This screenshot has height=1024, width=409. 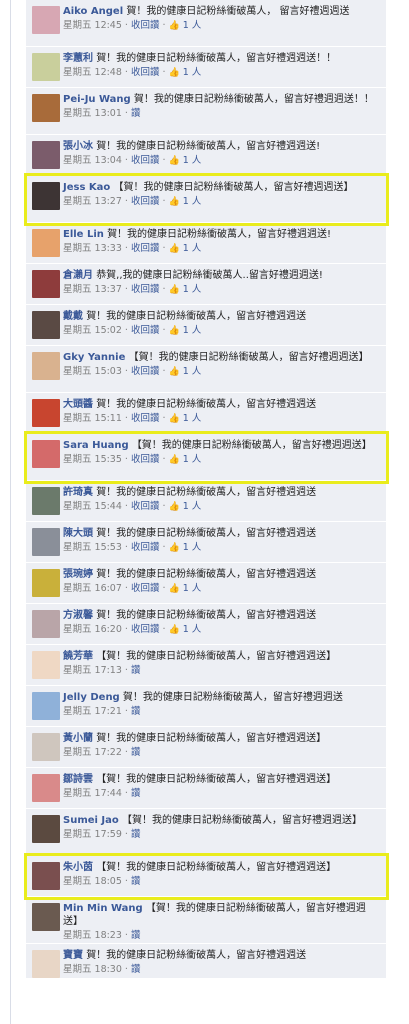 I want to click on timestamp: 星期五 18:05, so click(x=92, y=881).